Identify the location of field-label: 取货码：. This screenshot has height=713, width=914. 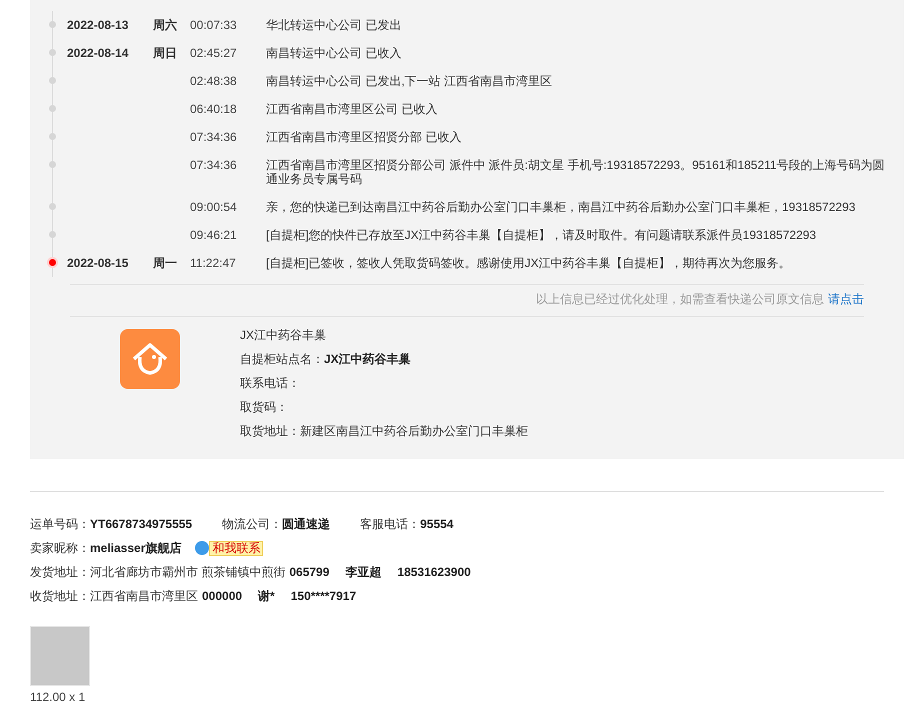
(264, 407).